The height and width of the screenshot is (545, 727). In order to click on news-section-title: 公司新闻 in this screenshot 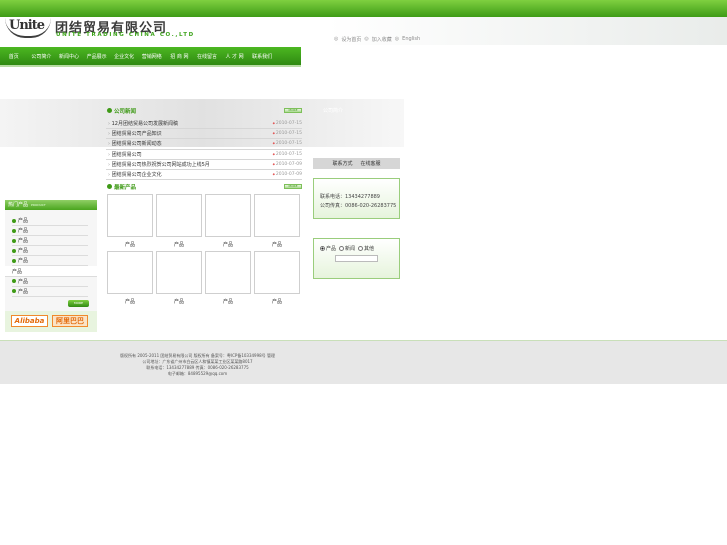, I will do `click(121, 110)`.